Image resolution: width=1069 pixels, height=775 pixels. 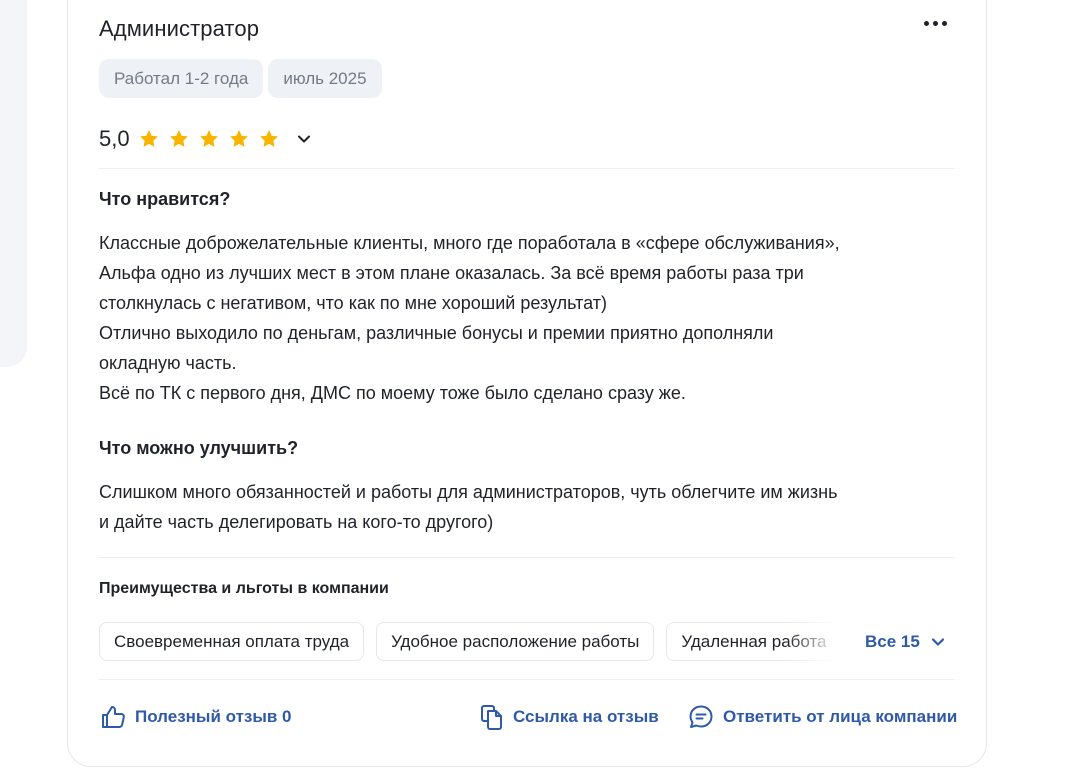 I want to click on rating-stars, so click(x=209, y=139).